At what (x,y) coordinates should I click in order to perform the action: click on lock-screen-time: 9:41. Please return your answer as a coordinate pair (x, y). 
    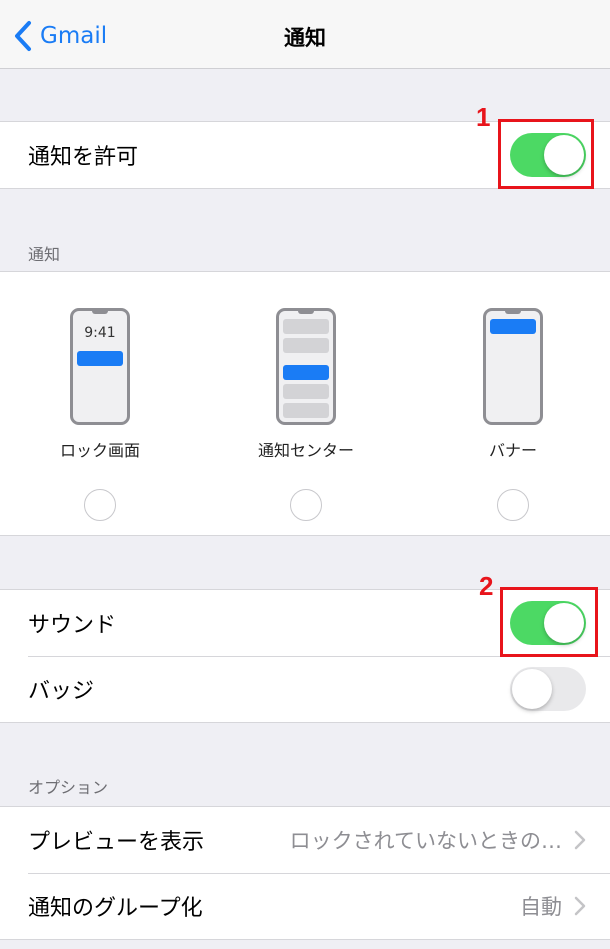
    Looking at the image, I should click on (100, 333).